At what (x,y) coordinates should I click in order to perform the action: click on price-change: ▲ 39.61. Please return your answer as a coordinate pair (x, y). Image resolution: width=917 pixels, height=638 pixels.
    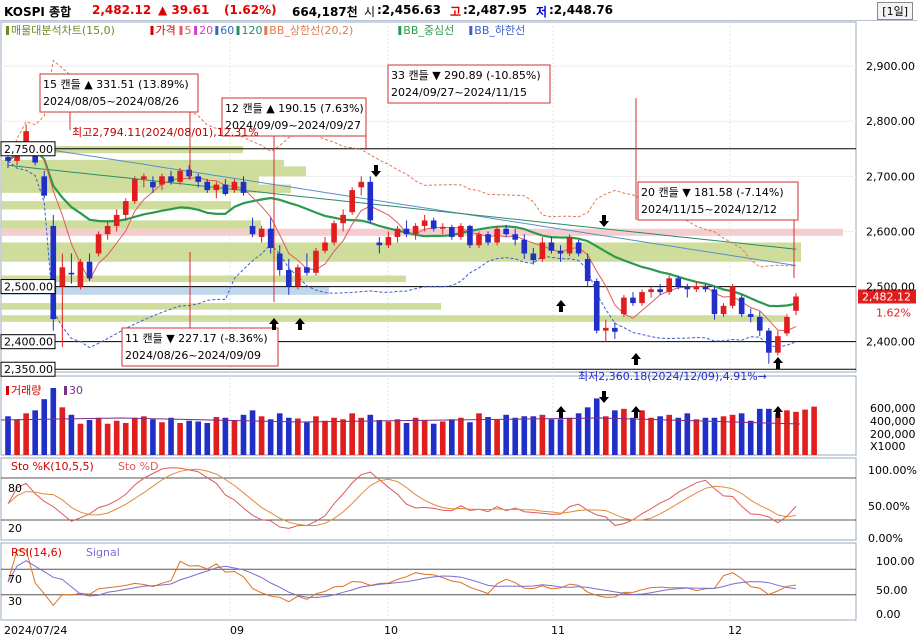
    Looking at the image, I should click on (184, 10).